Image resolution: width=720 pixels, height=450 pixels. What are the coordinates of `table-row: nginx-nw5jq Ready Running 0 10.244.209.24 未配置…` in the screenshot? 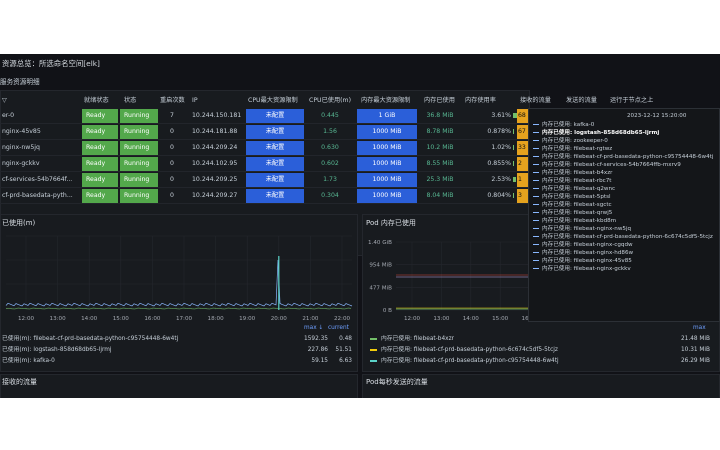 It's located at (265, 148).